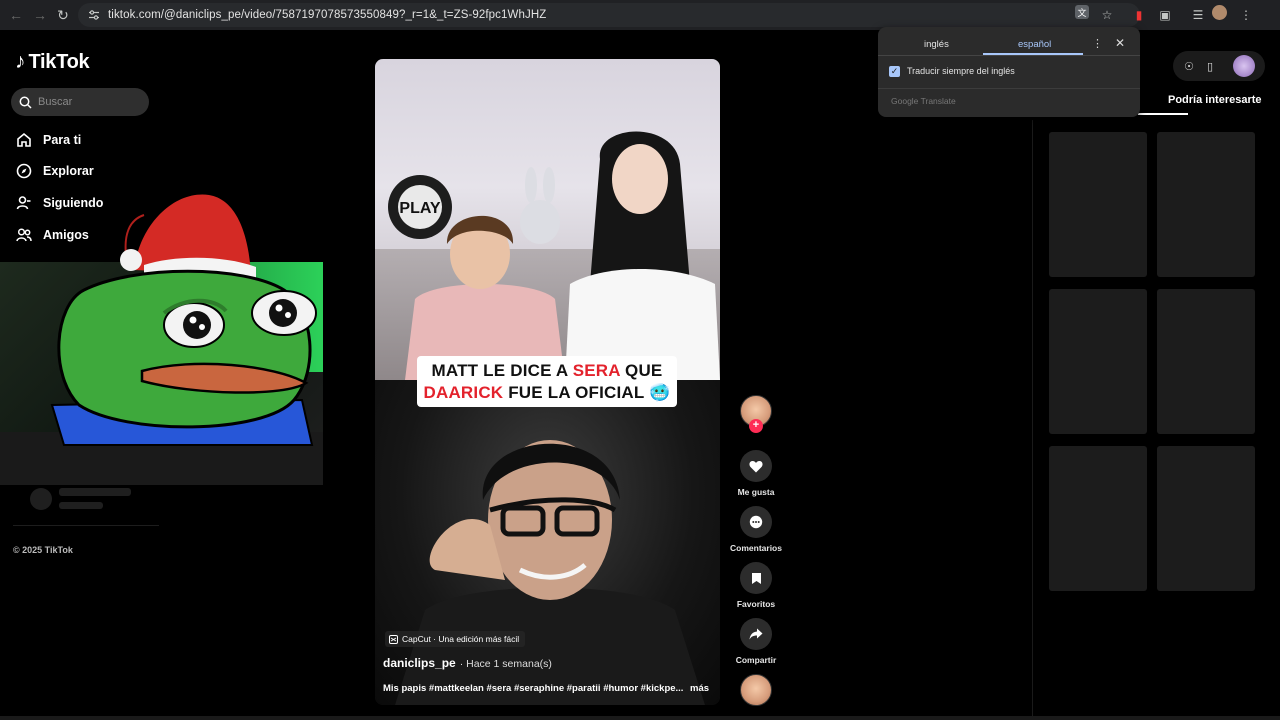 The height and width of the screenshot is (720, 1280). I want to click on translate-tab-divider, so click(1009, 55).